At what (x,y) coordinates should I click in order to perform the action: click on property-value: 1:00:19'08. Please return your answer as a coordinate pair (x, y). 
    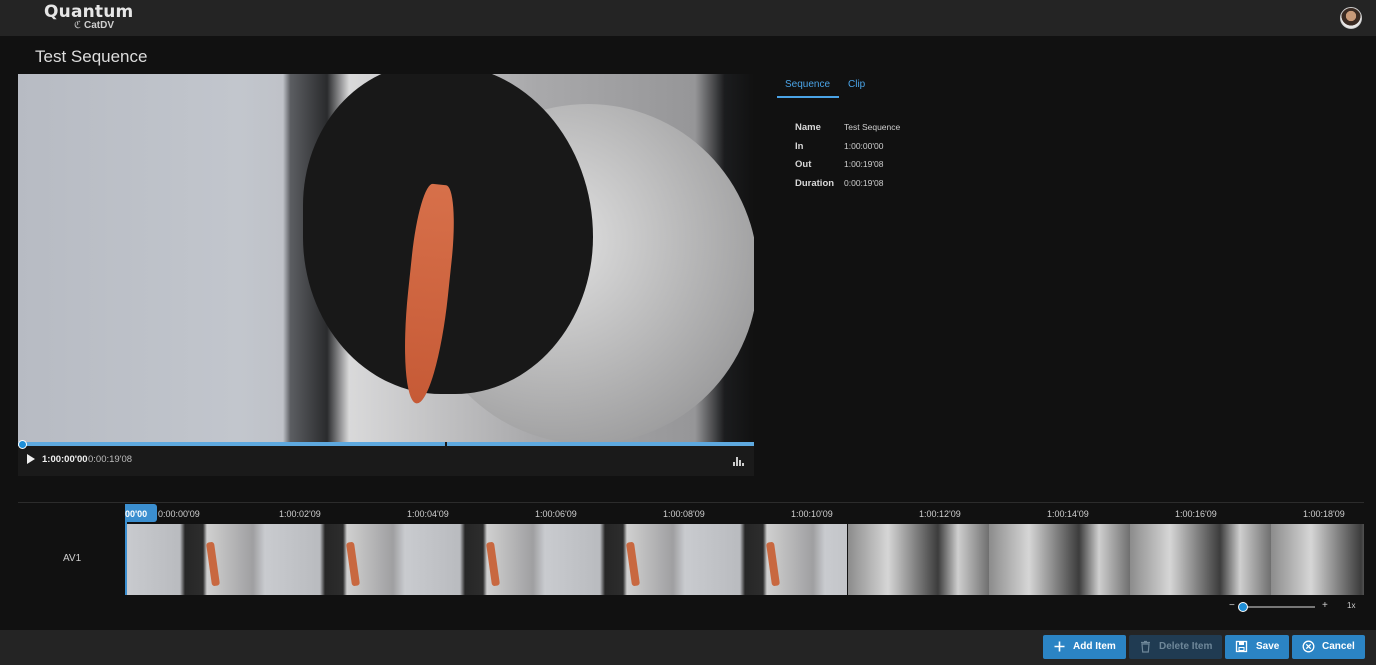
    Looking at the image, I should click on (864, 164).